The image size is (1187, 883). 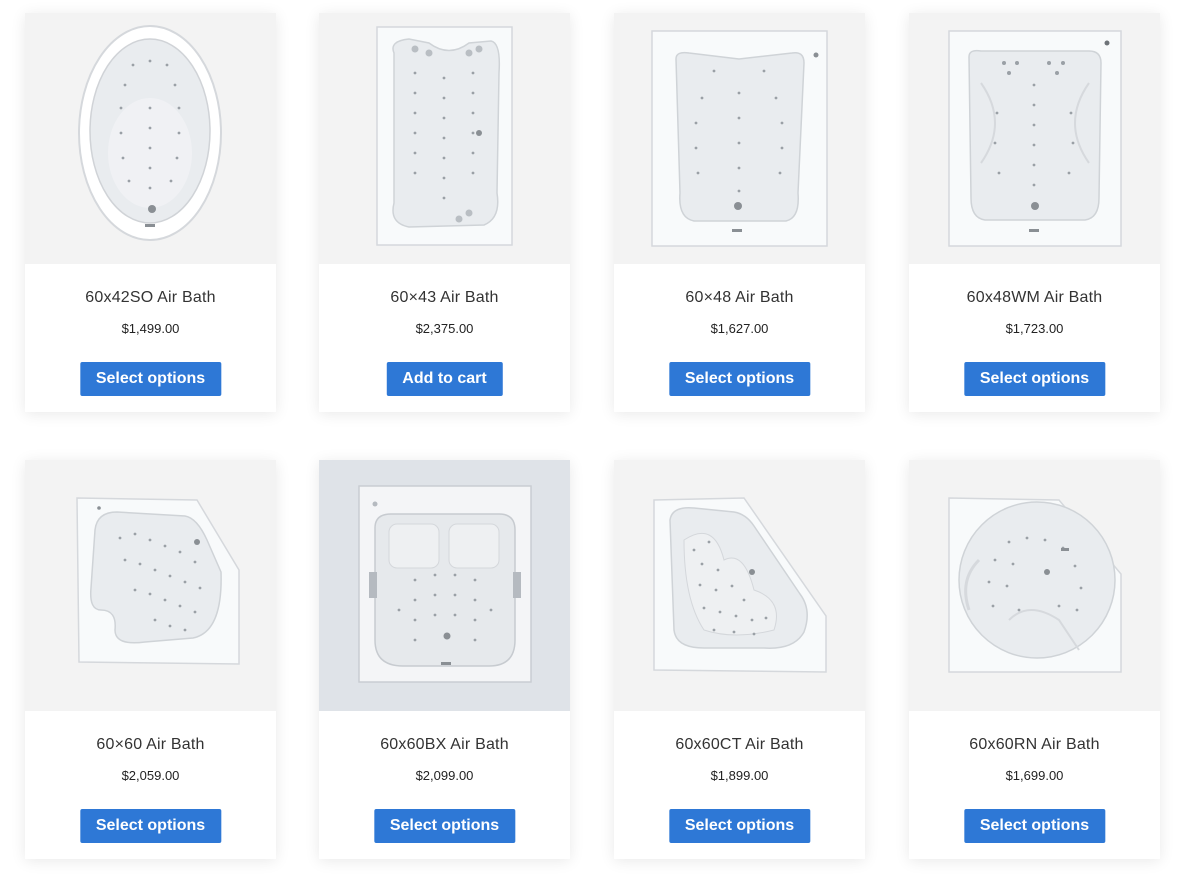 What do you see at coordinates (444, 775) in the screenshot?
I see `product-price: $2,099.00` at bounding box center [444, 775].